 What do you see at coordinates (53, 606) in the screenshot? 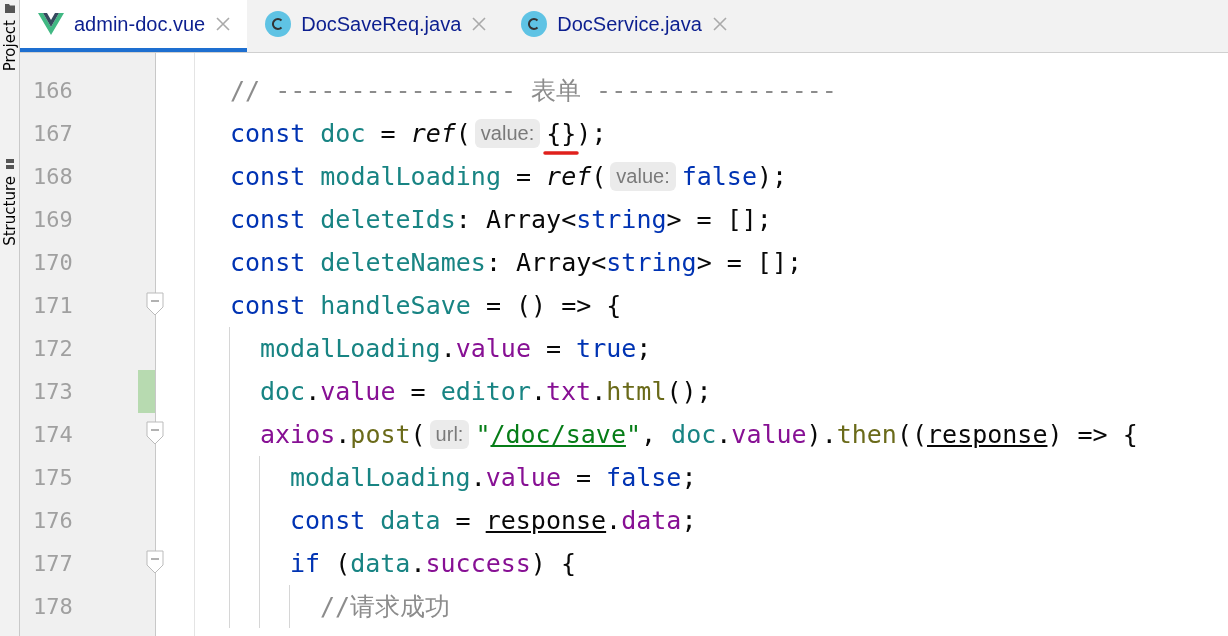
I see `line-number: 178` at bounding box center [53, 606].